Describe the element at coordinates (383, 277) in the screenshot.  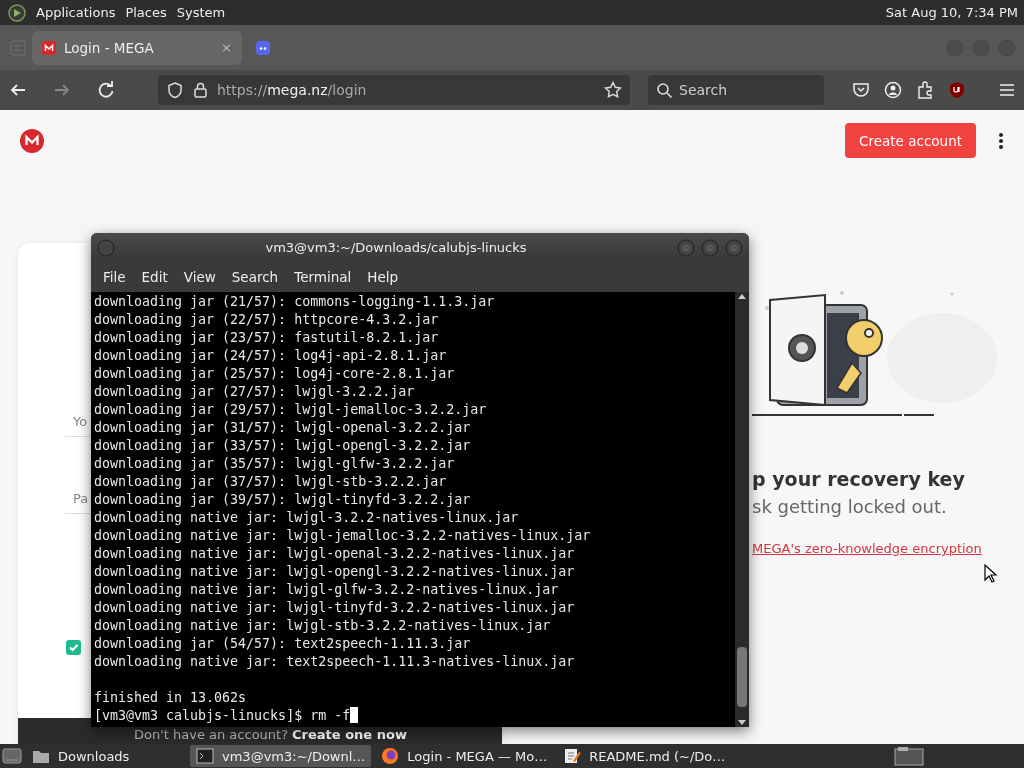
I see `menu-item: Help` at that location.